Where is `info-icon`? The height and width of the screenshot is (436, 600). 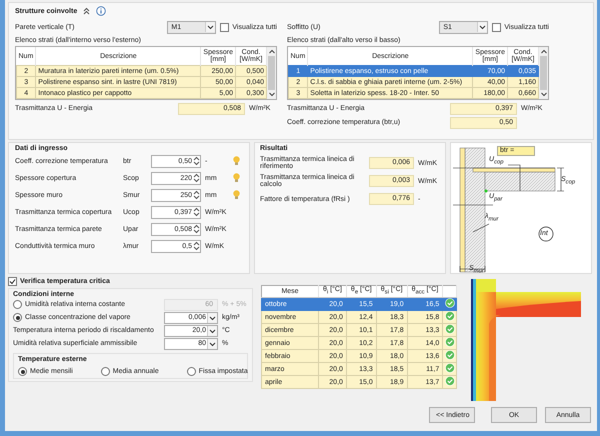 info-icon is located at coordinates (101, 11).